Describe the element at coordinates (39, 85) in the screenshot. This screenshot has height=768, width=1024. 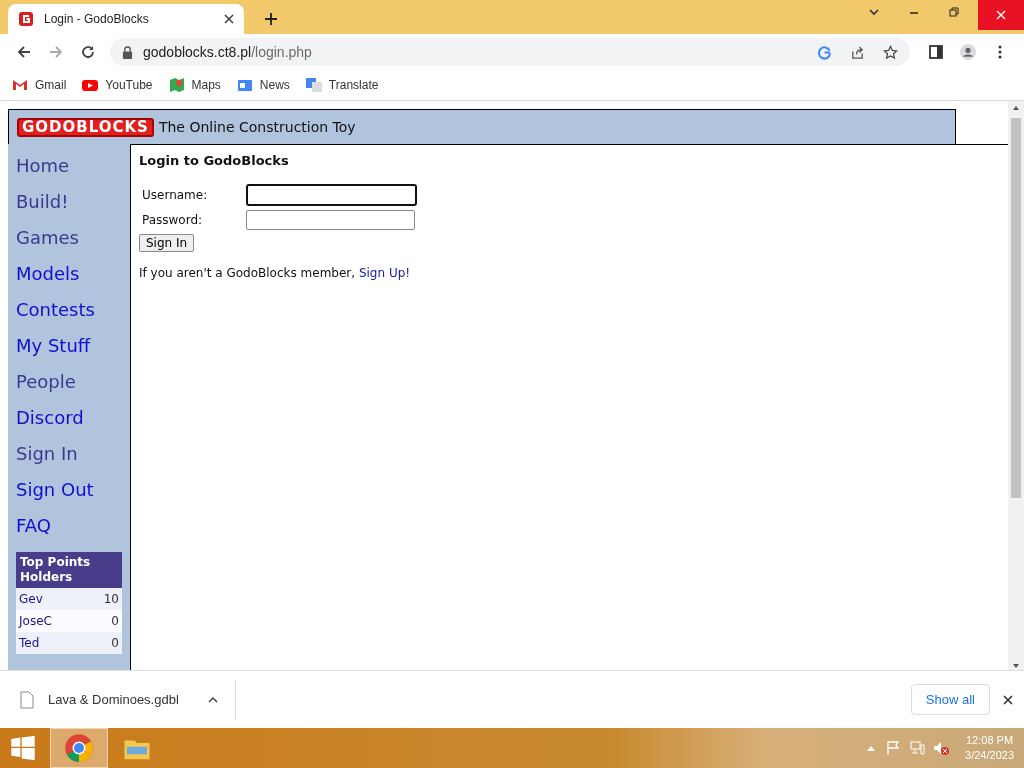
I see `bookmark: Gmail` at that location.